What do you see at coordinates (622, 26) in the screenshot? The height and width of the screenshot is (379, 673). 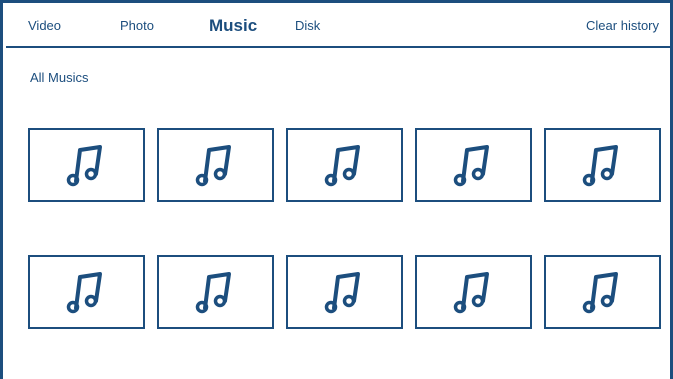 I see `clear-history-button: Clear history` at bounding box center [622, 26].